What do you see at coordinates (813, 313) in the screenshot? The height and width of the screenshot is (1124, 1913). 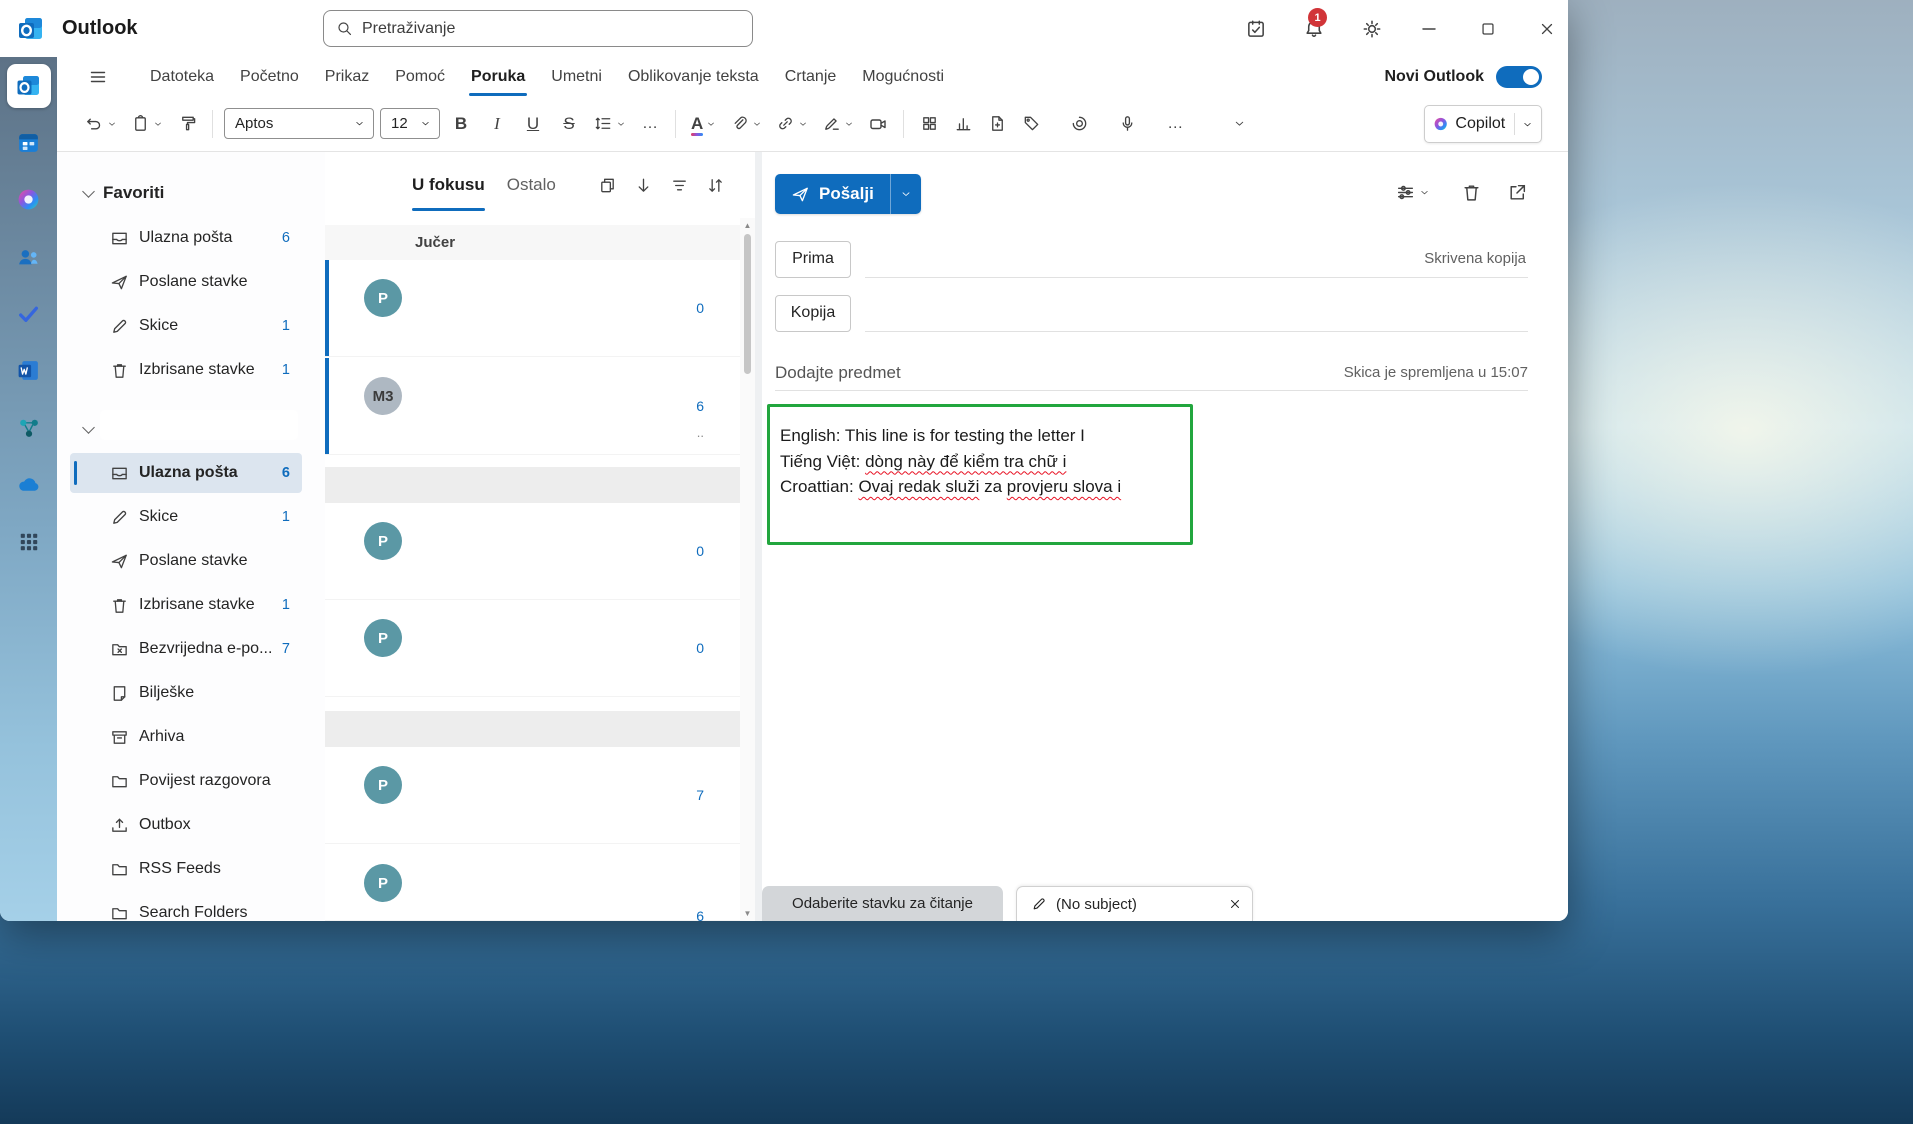 I see `cc-button: Kopija` at bounding box center [813, 313].